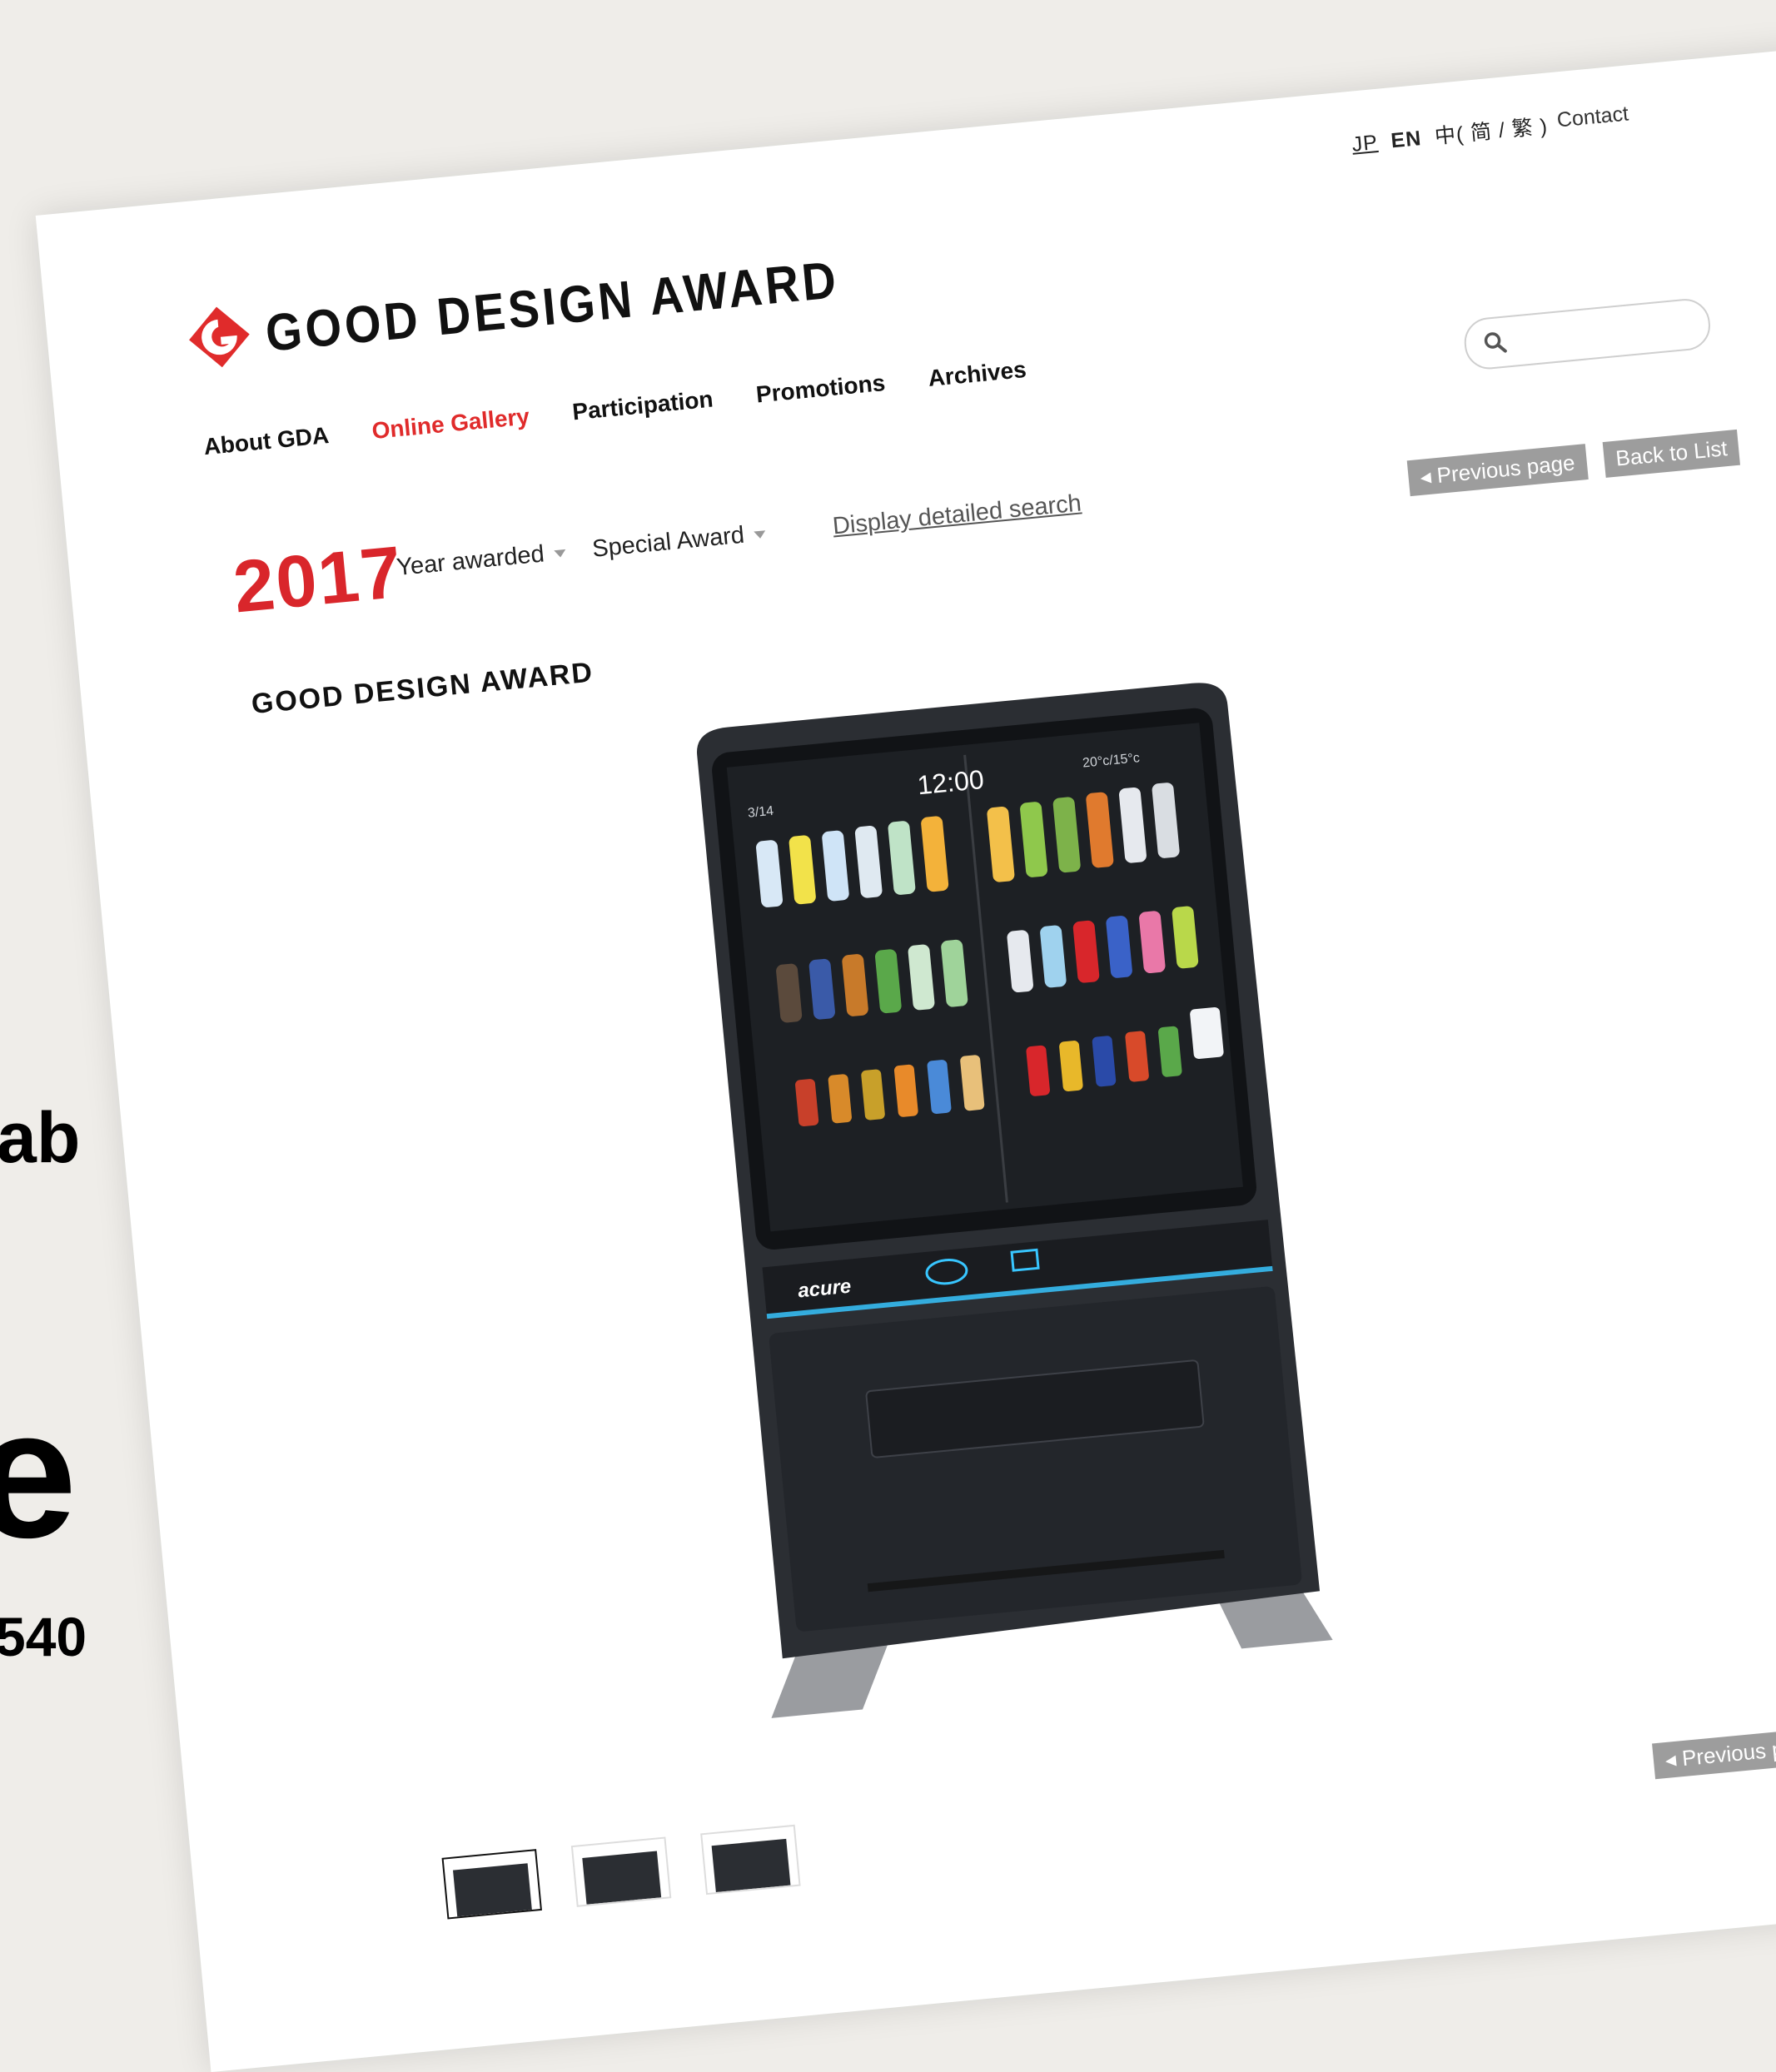 The height and width of the screenshot is (2072, 1776). I want to click on nav-archives: Archives, so click(977, 374).